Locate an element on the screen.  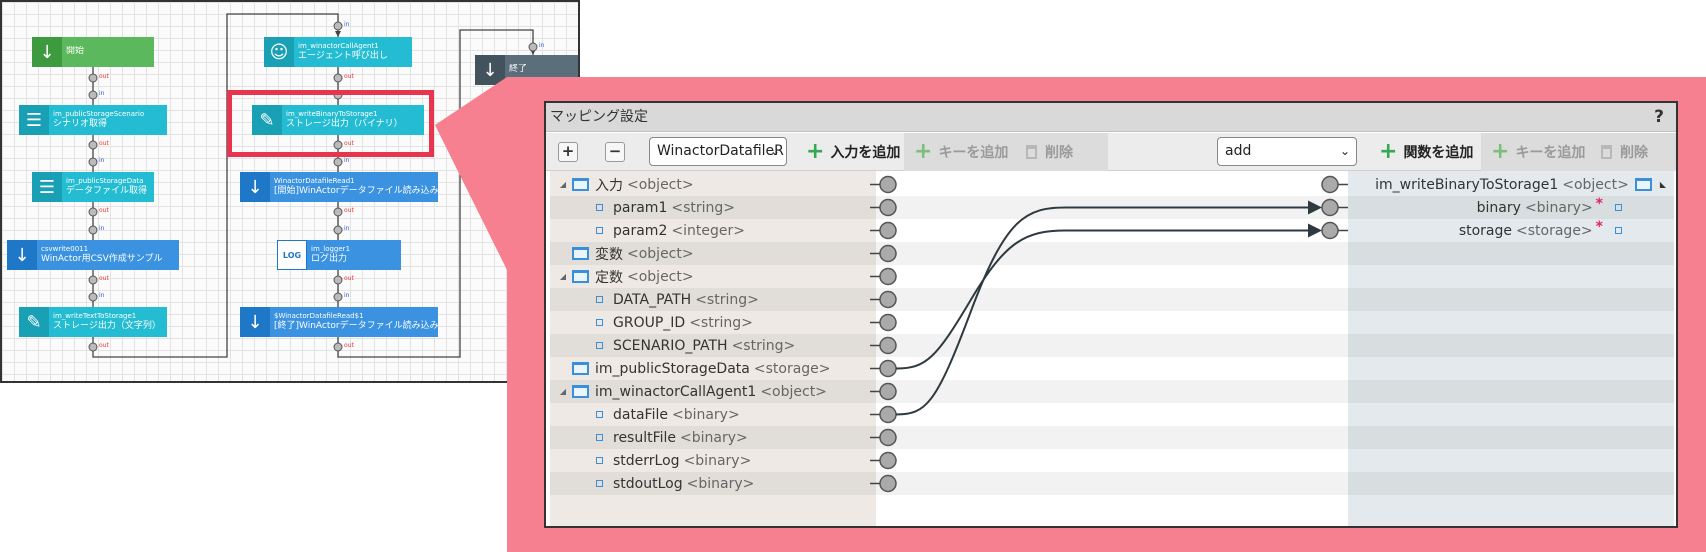
delete-label: 削除 is located at coordinates (1059, 153).